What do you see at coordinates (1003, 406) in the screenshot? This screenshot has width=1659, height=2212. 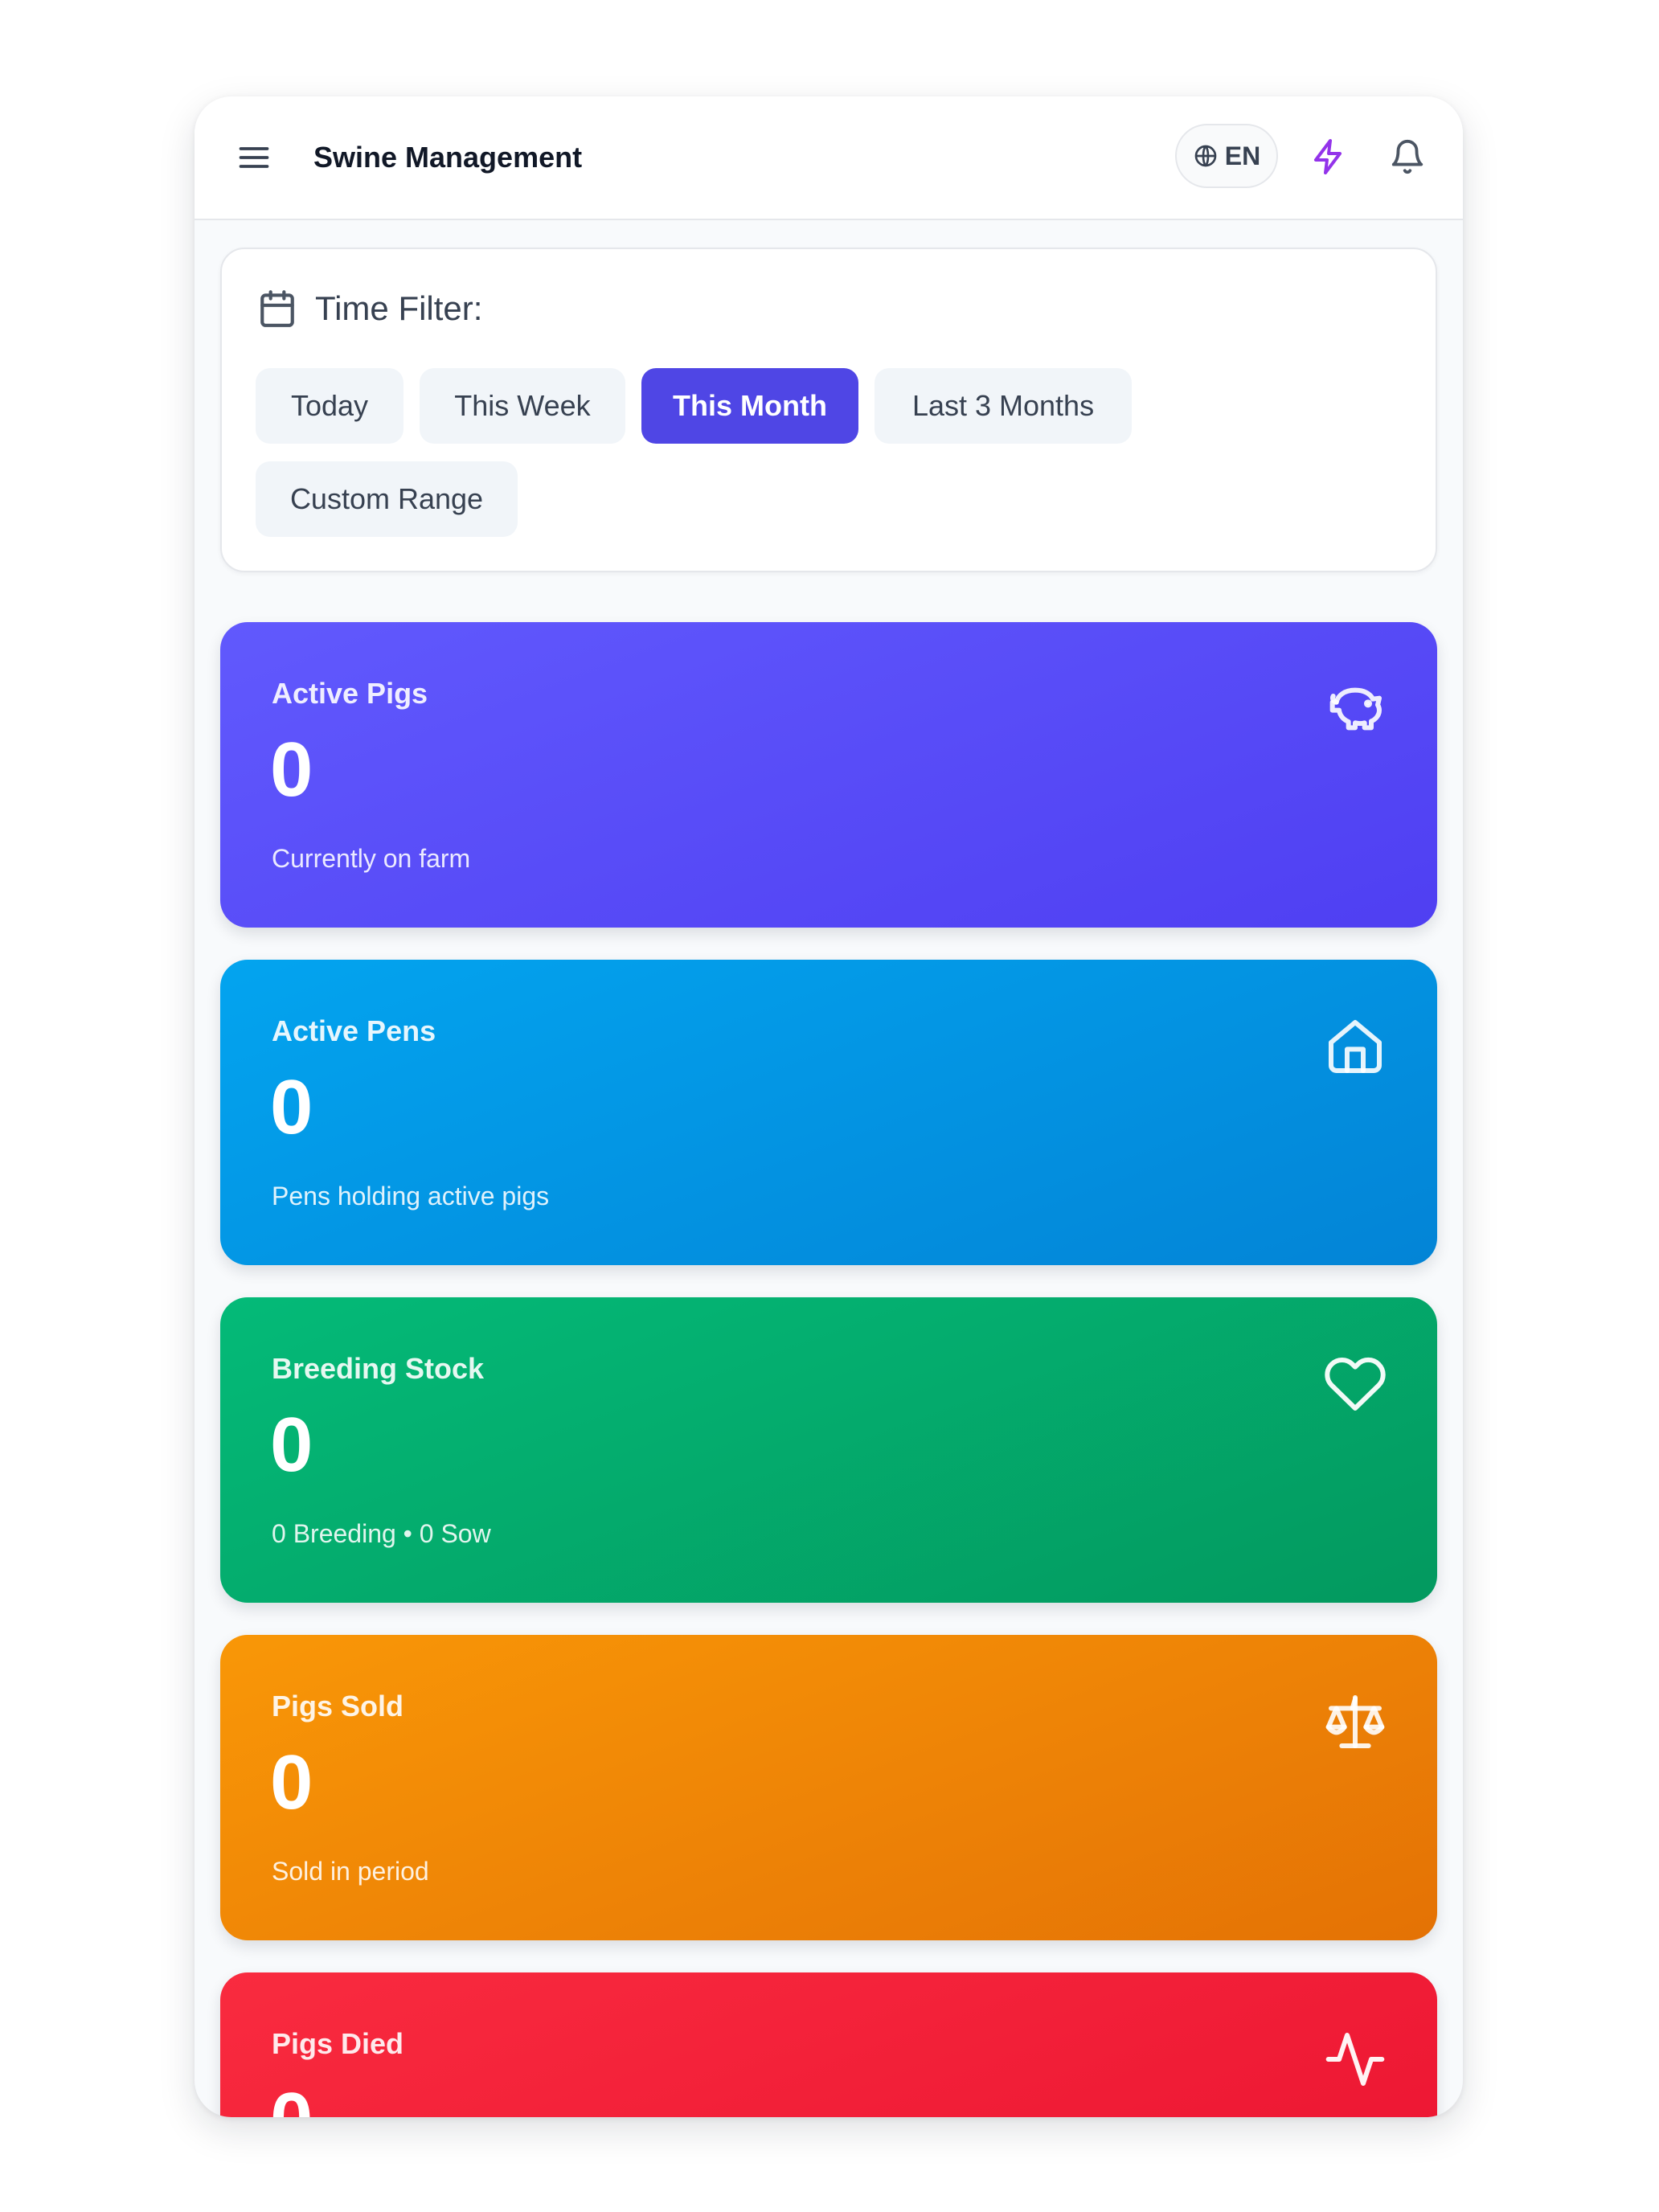 I see `filter-last-3-months: Last 3 Months` at bounding box center [1003, 406].